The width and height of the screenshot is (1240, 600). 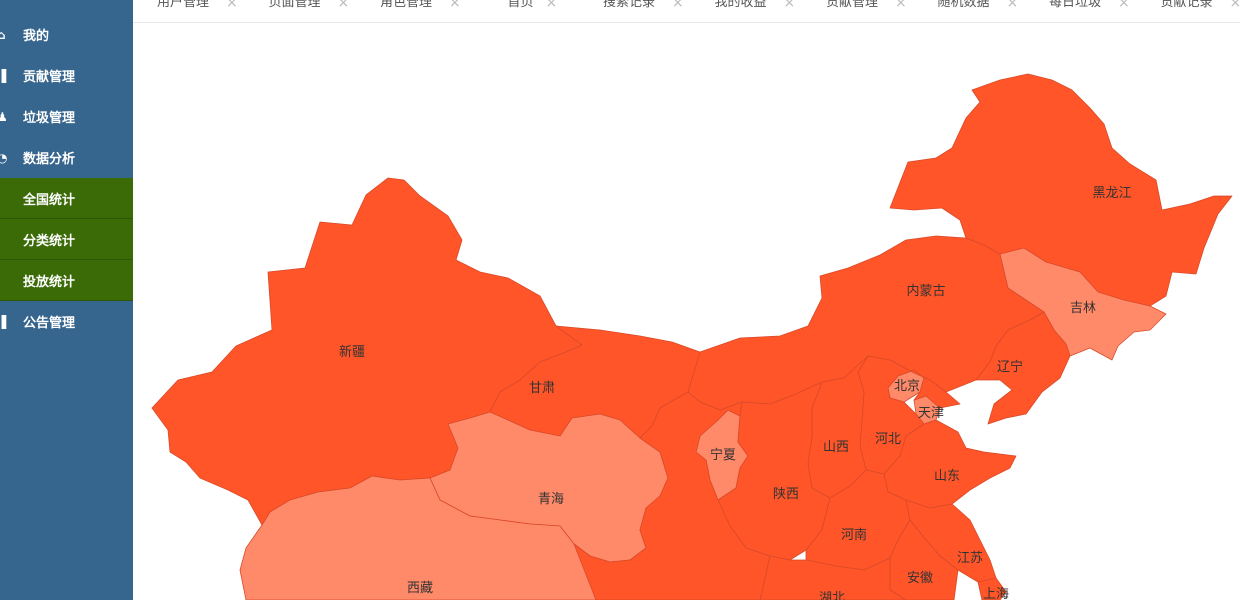 I want to click on sidebar-item-garbage-management: ♟ 垃圾管理, so click(x=66, y=116).